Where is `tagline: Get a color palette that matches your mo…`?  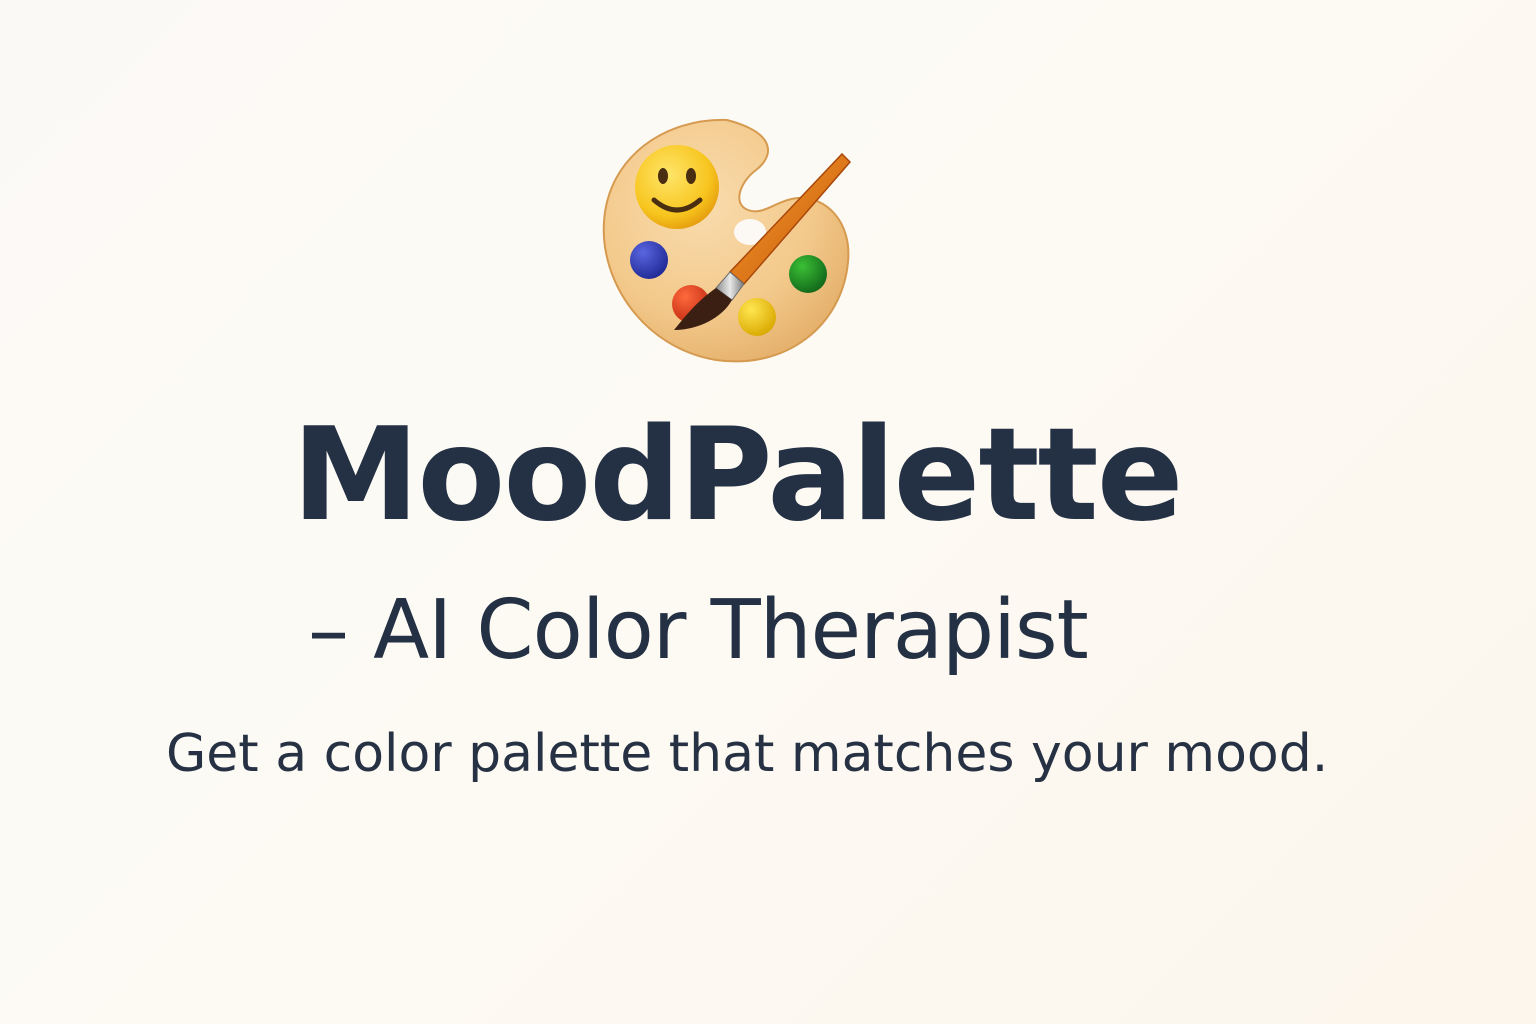
tagline: Get a color palette that matches your mo… is located at coordinates (747, 754).